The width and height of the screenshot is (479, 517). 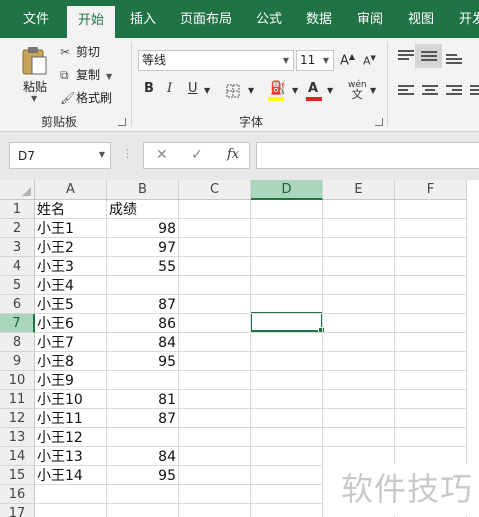 What do you see at coordinates (72, 209) in the screenshot?
I see `cell-a1: 姓名` at bounding box center [72, 209].